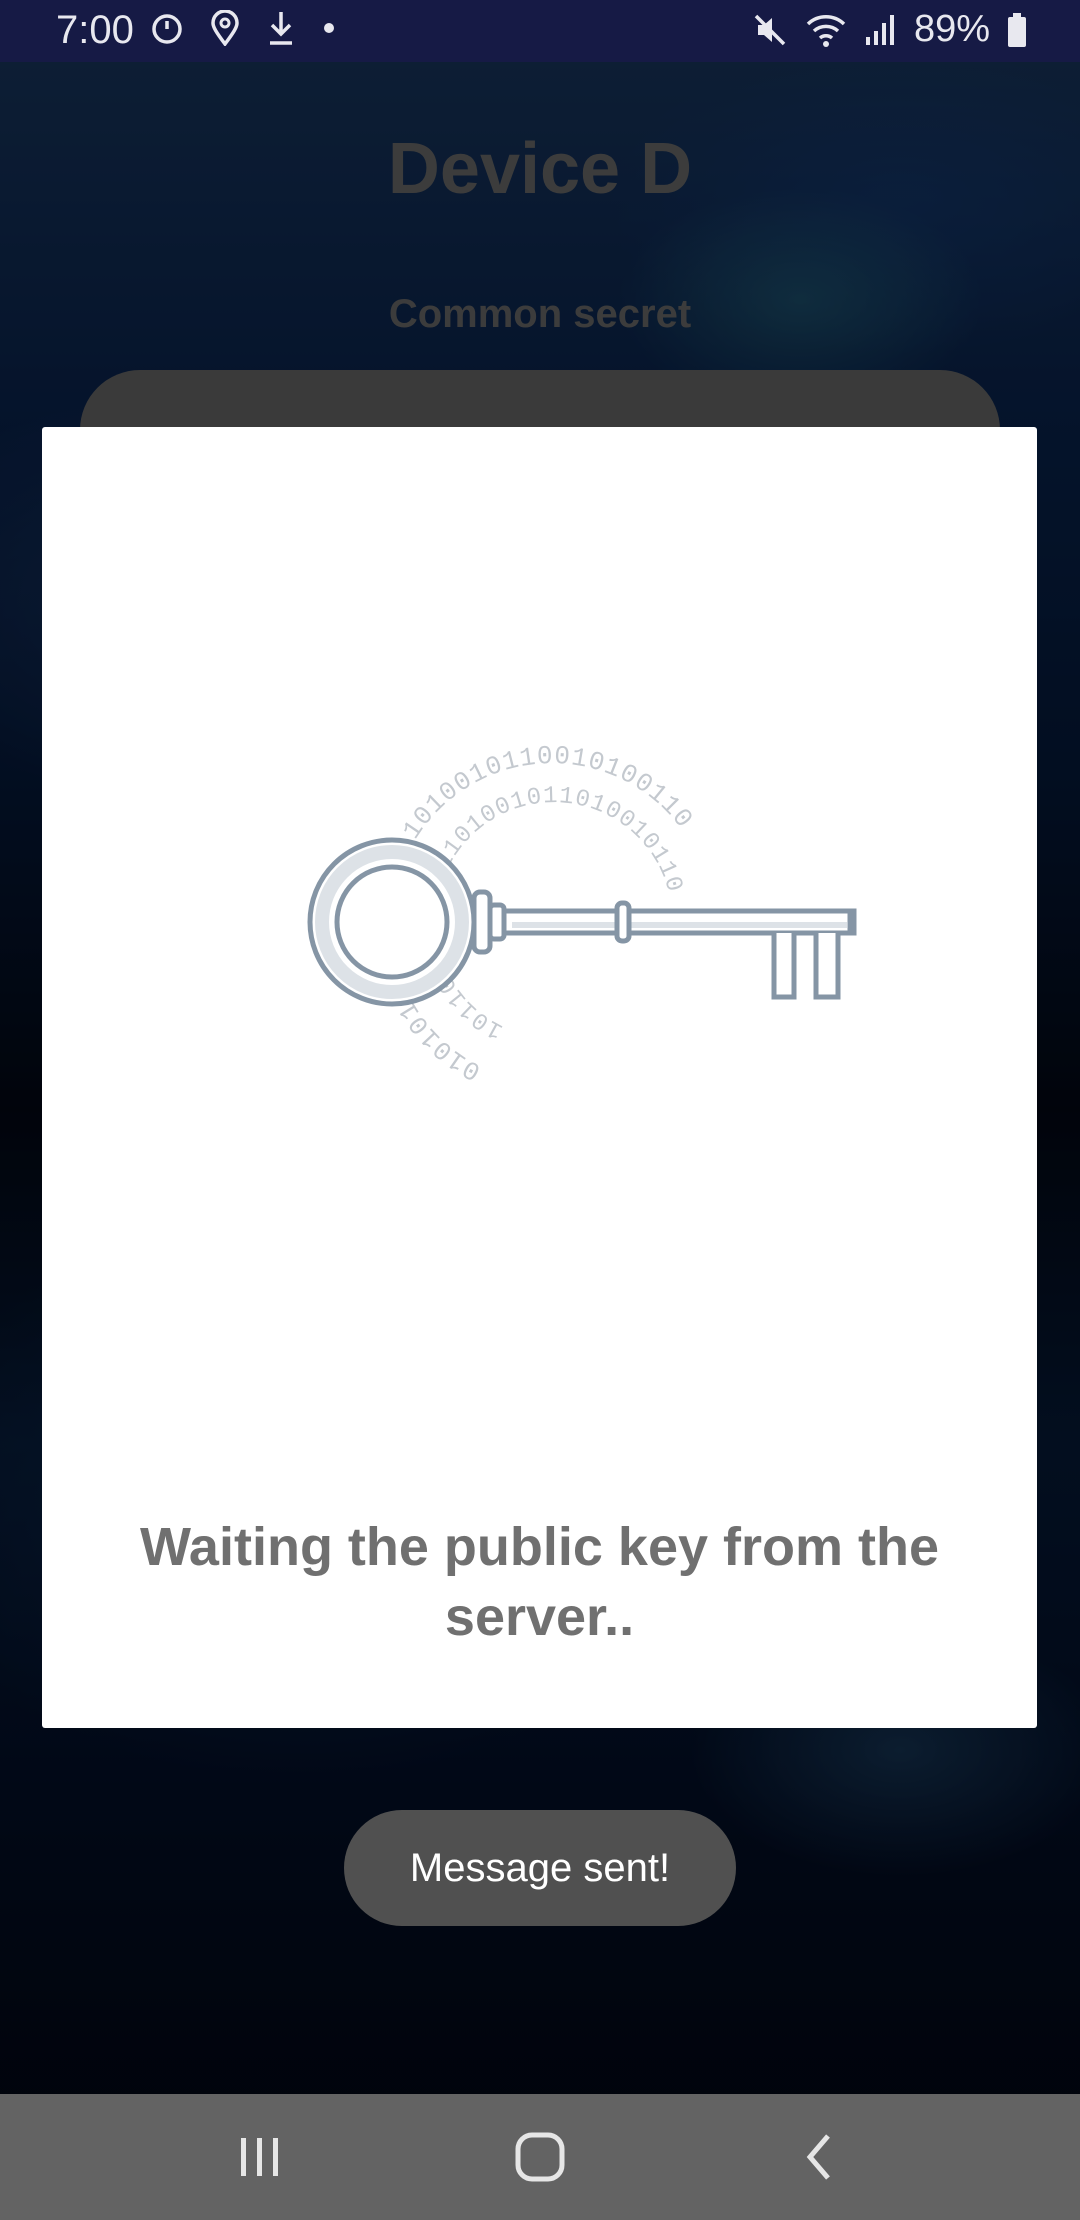 This screenshot has height=2220, width=1080. I want to click on status-bar: 7:00 89%, so click(540, 31).